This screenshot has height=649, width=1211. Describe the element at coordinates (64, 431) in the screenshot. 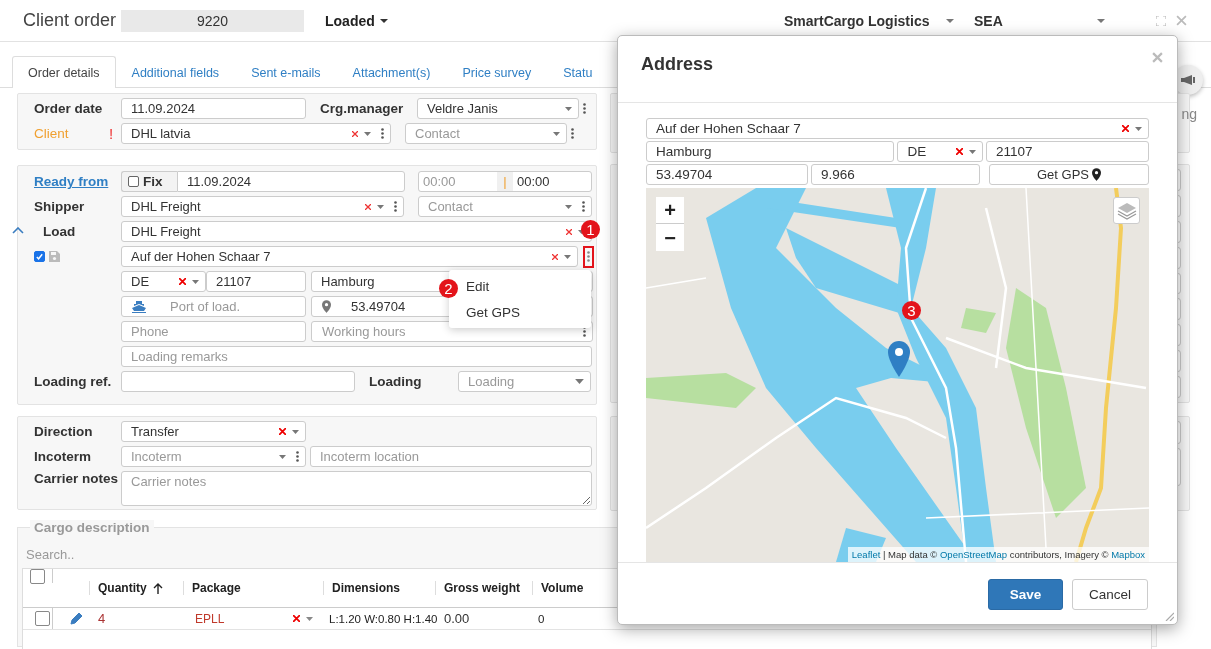

I see `field-label: Direction` at that location.